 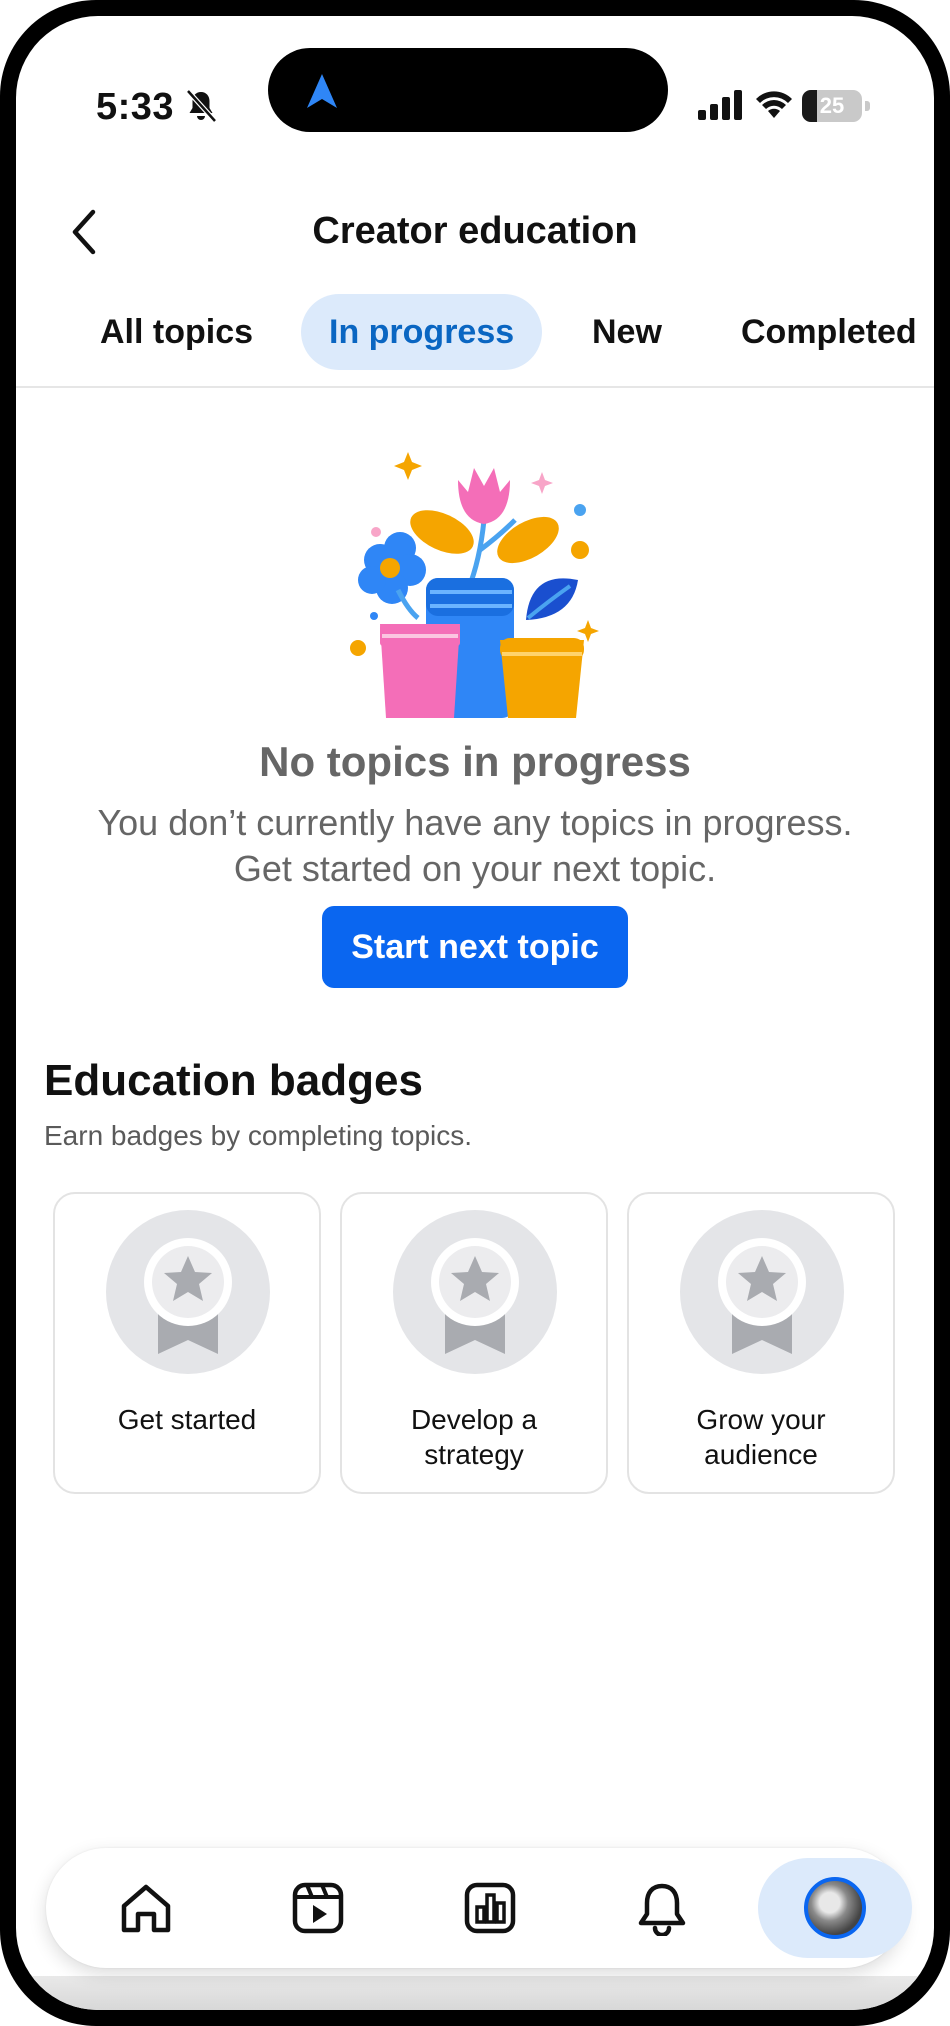 I want to click on badge-label-line2: strategy, so click(x=474, y=1454).